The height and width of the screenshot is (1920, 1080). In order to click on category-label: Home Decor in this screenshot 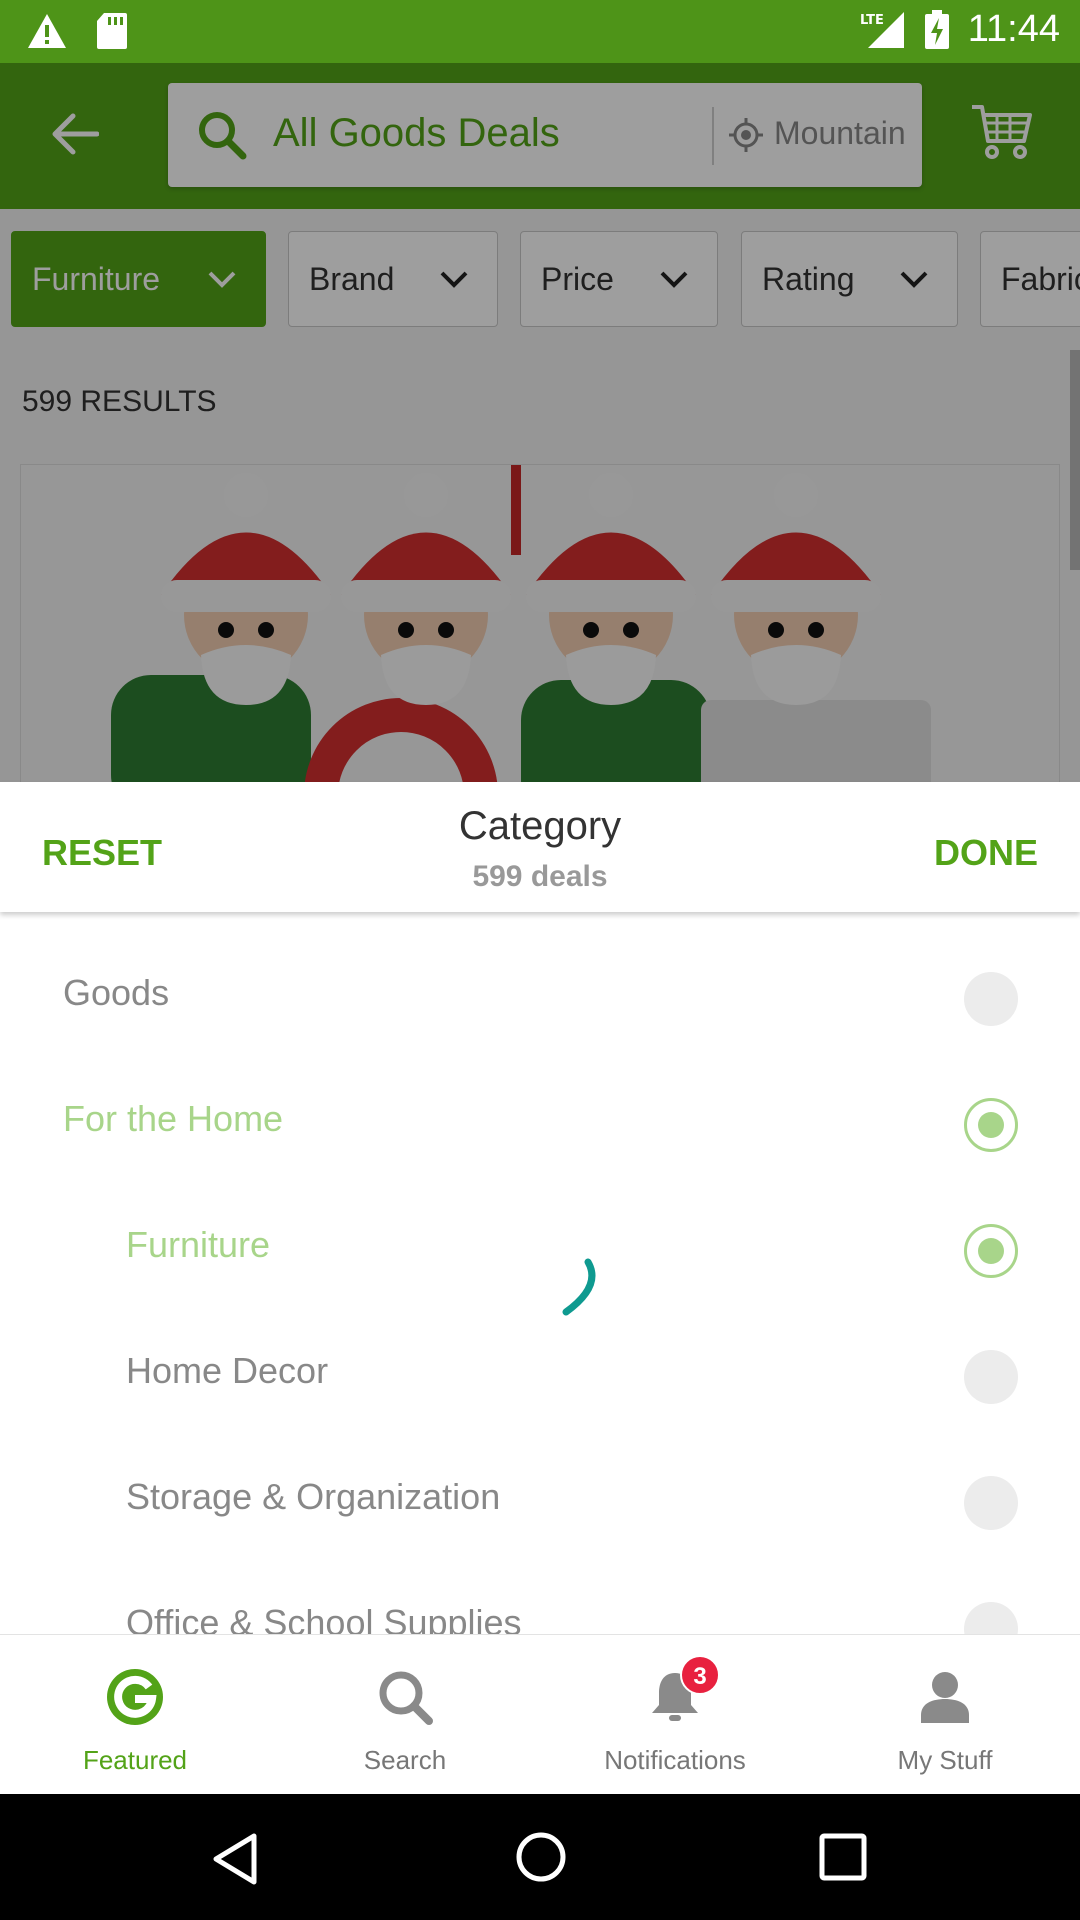, I will do `click(227, 1370)`.